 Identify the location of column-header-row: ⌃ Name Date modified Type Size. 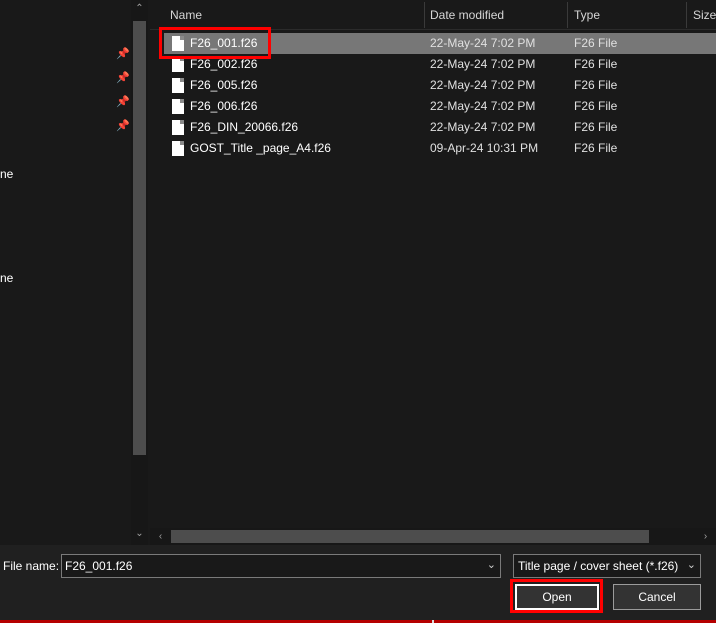
(433, 15).